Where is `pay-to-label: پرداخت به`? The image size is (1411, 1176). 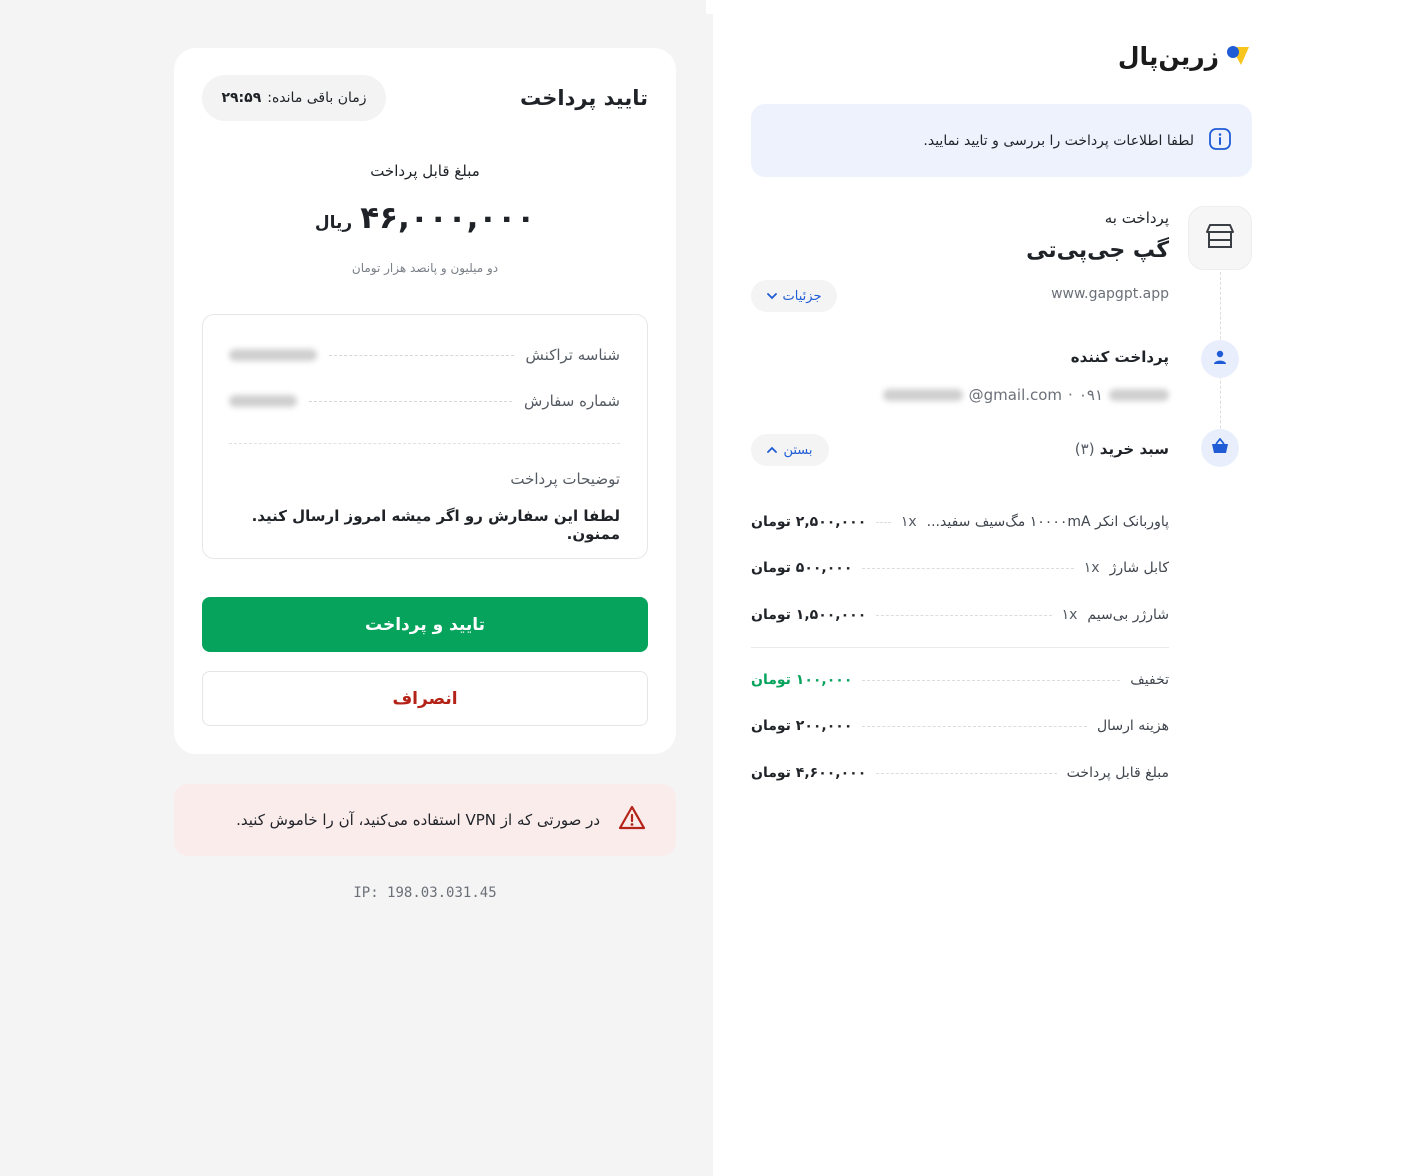
pay-to-label: پرداخت به is located at coordinates (1136, 218).